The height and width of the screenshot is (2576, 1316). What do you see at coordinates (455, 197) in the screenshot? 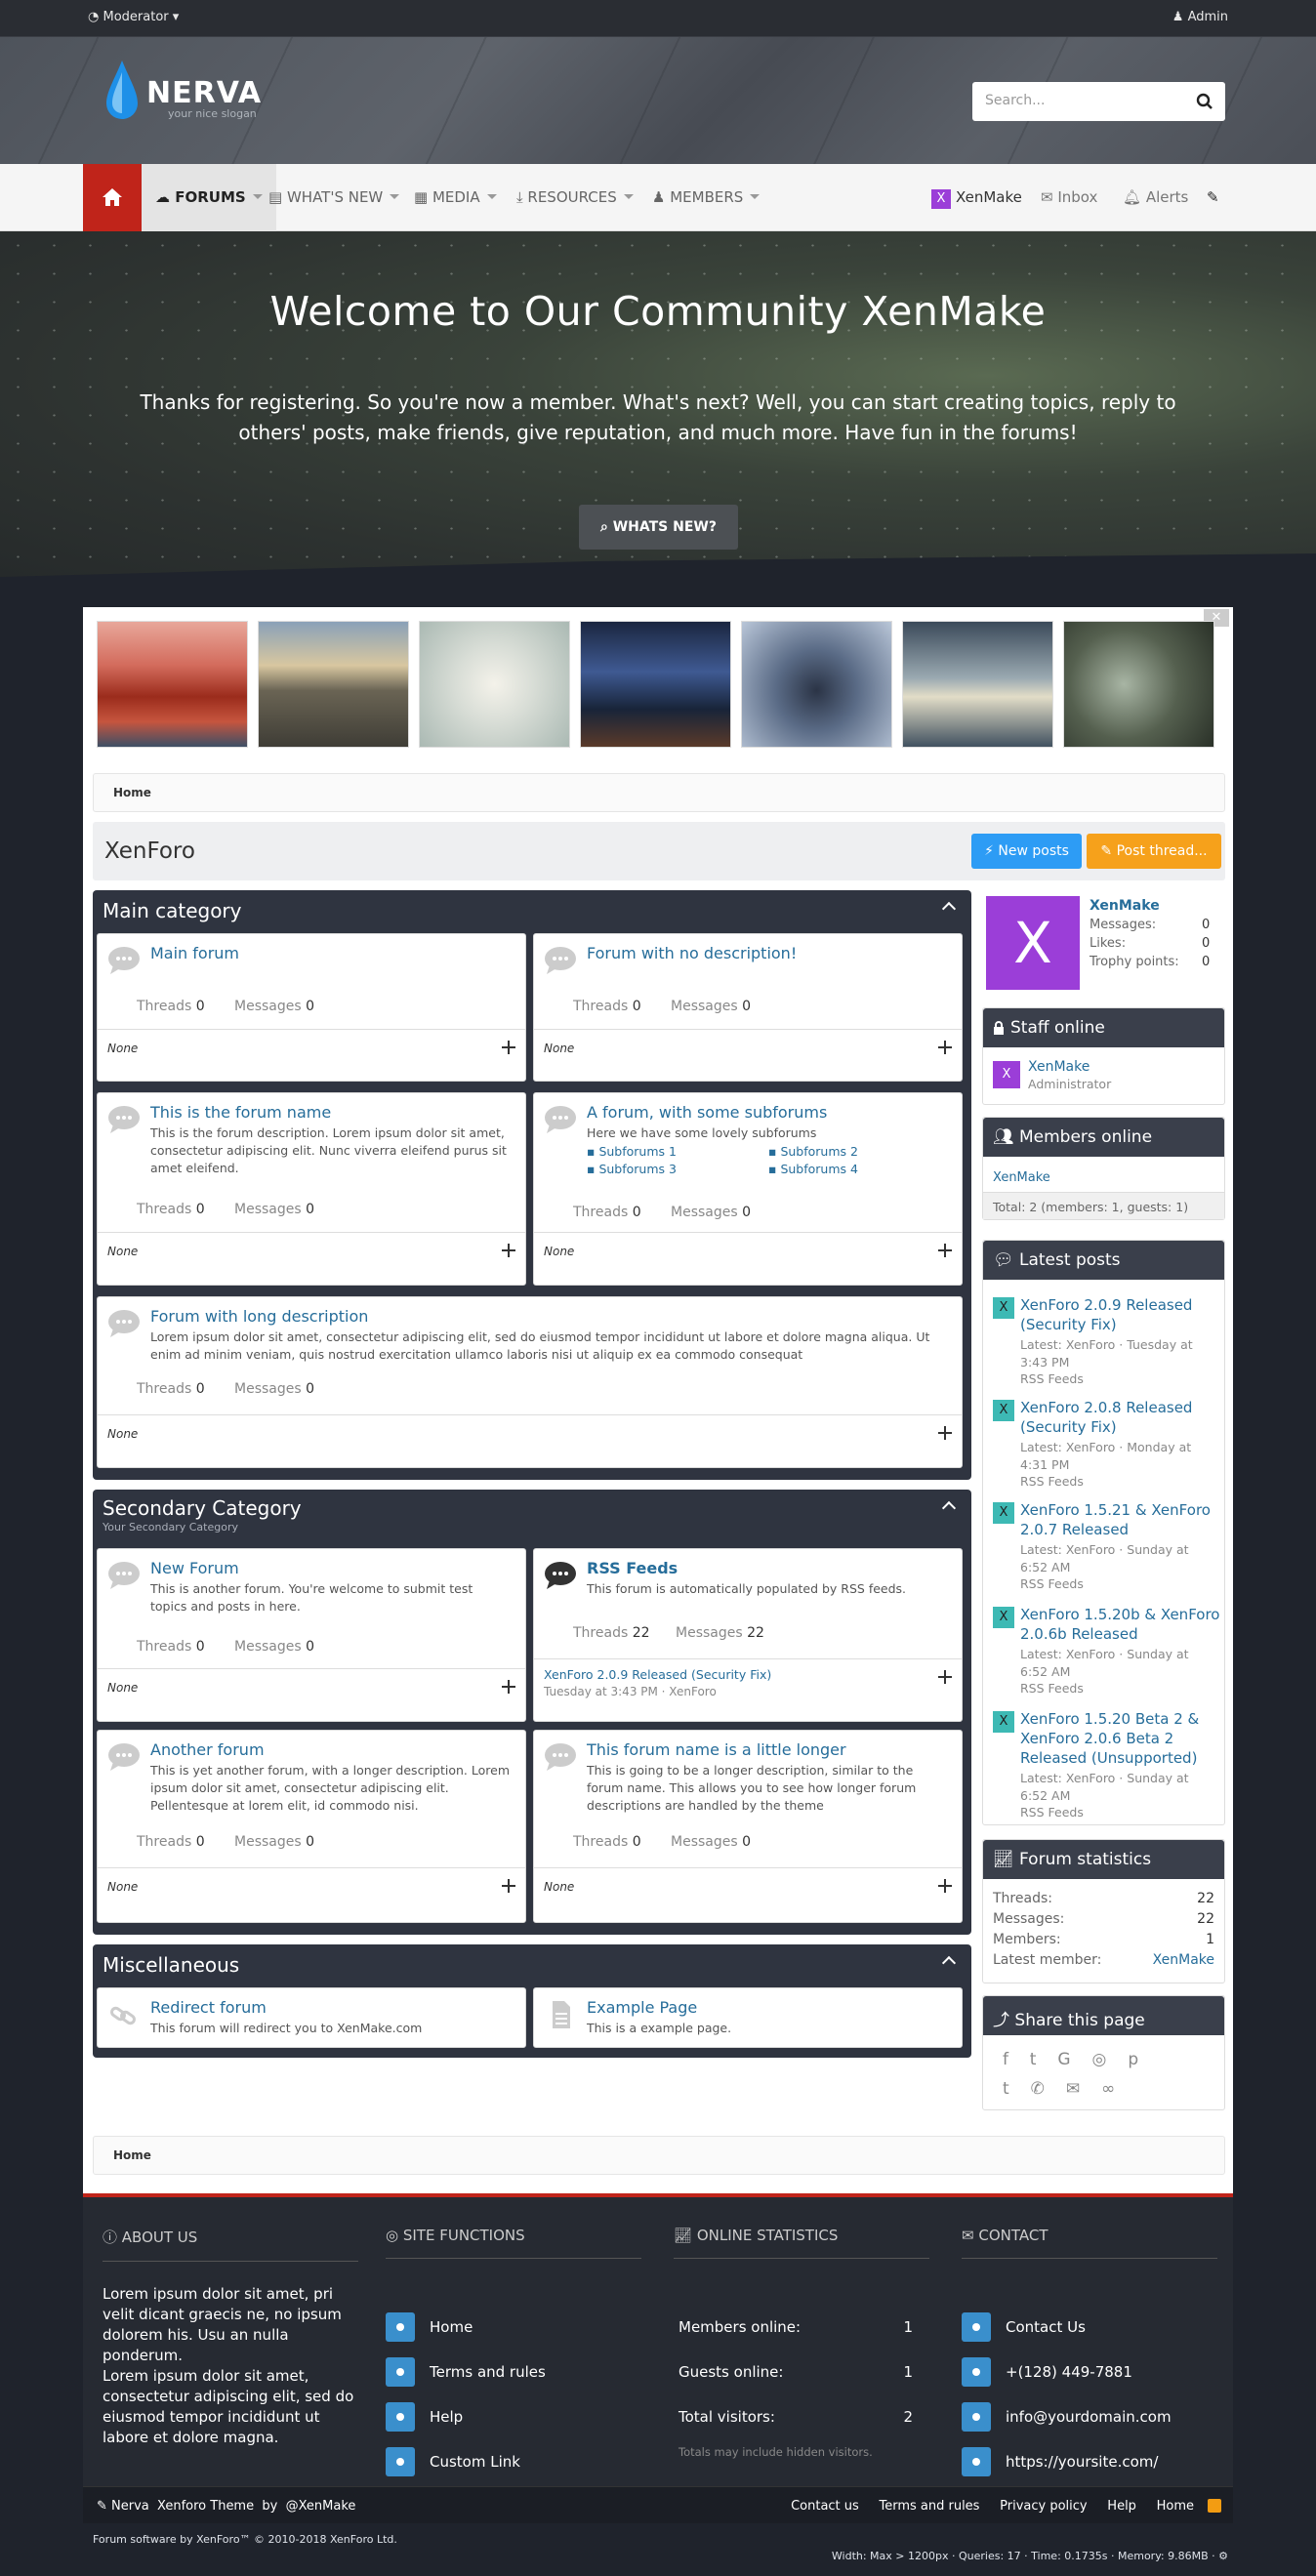
I see `nav-media: ▦ MEDIA` at bounding box center [455, 197].